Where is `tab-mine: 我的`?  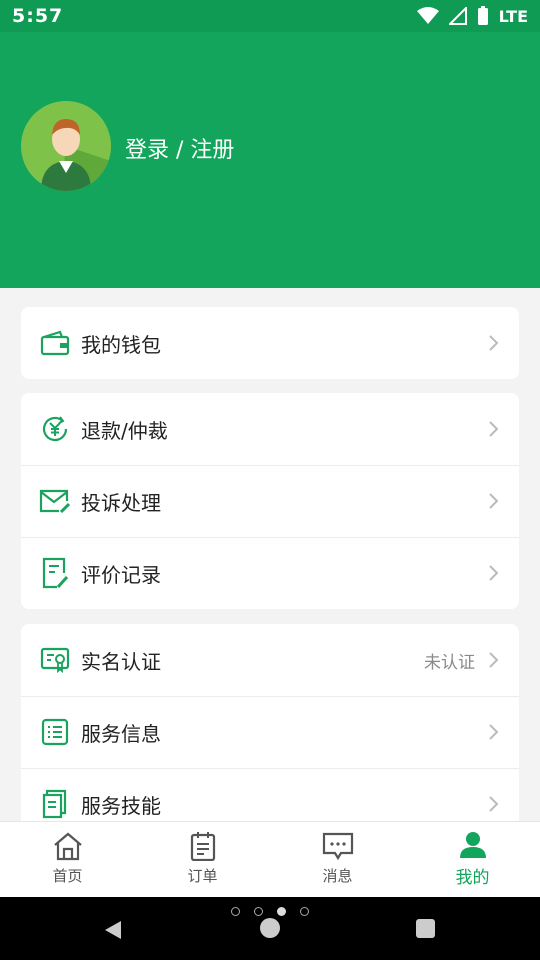 tab-mine: 我的 is located at coordinates (472, 859).